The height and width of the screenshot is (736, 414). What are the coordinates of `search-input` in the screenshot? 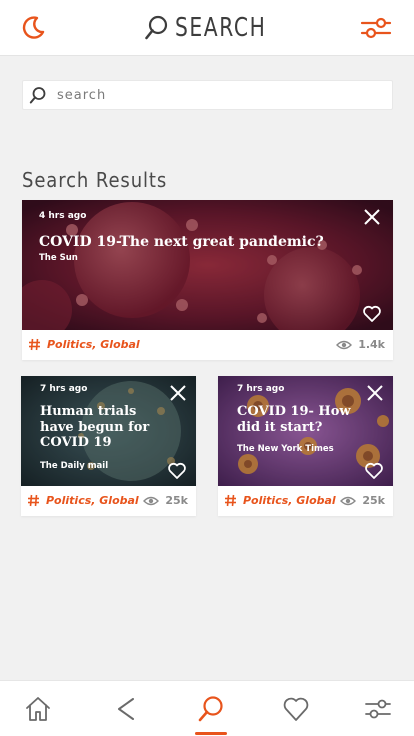 It's located at (217, 95).